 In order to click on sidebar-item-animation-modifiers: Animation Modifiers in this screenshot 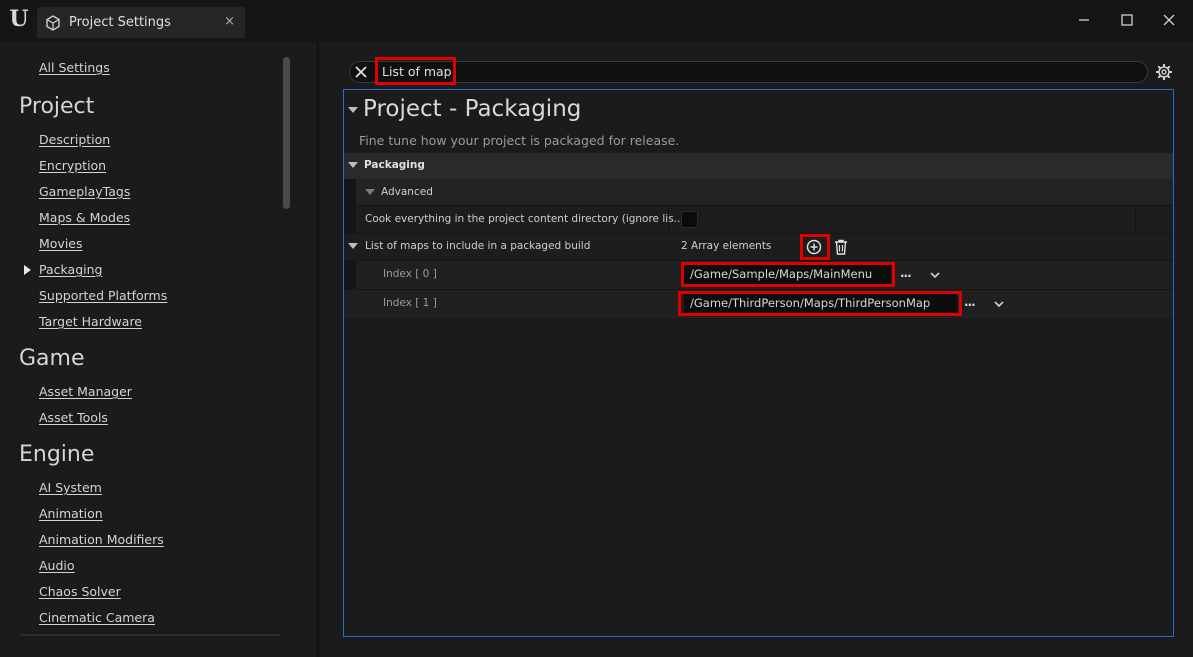, I will do `click(101, 539)`.